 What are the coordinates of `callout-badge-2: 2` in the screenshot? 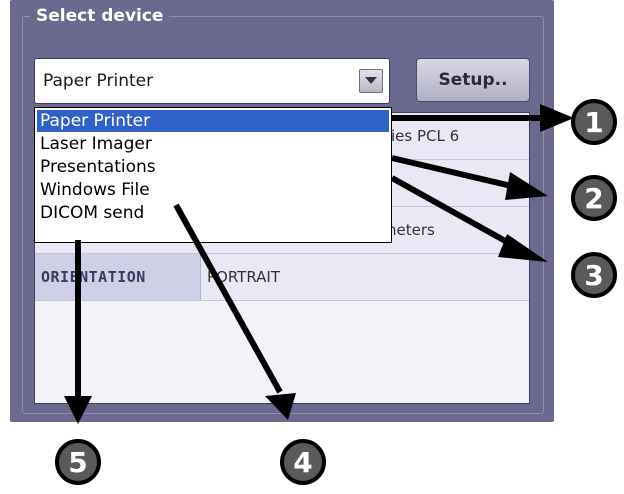 It's located at (594, 198).